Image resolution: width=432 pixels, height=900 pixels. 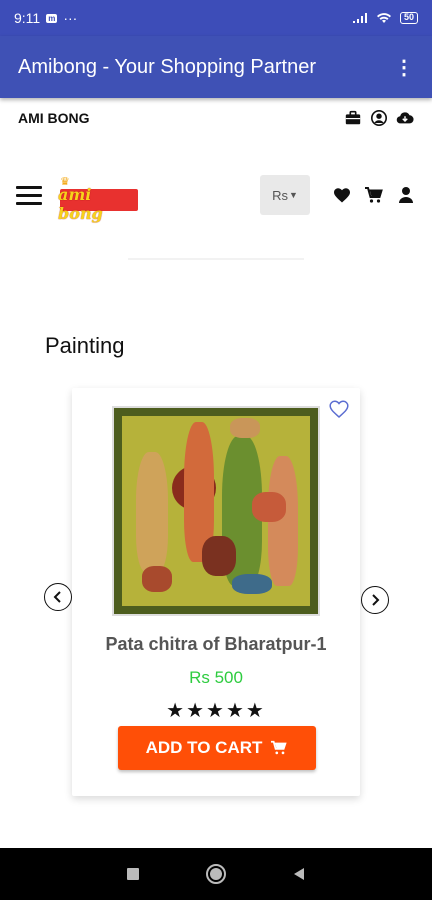 I want to click on heart-icon, so click(x=342, y=195).